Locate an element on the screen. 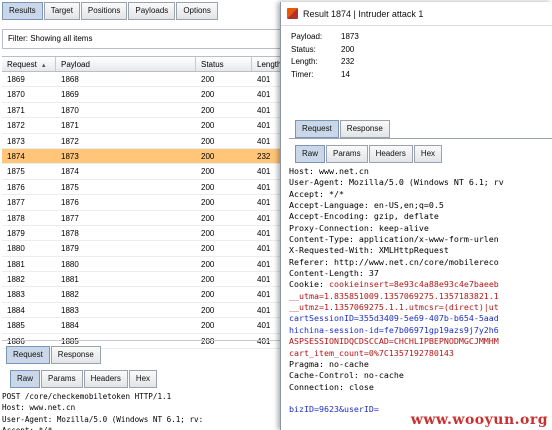  meta-timer: Timer: 14 is located at coordinates (325, 75).